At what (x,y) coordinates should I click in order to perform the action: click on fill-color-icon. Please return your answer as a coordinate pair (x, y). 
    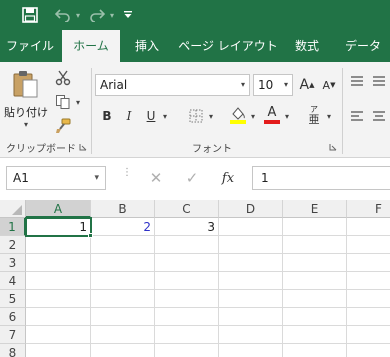
    Looking at the image, I should click on (238, 115).